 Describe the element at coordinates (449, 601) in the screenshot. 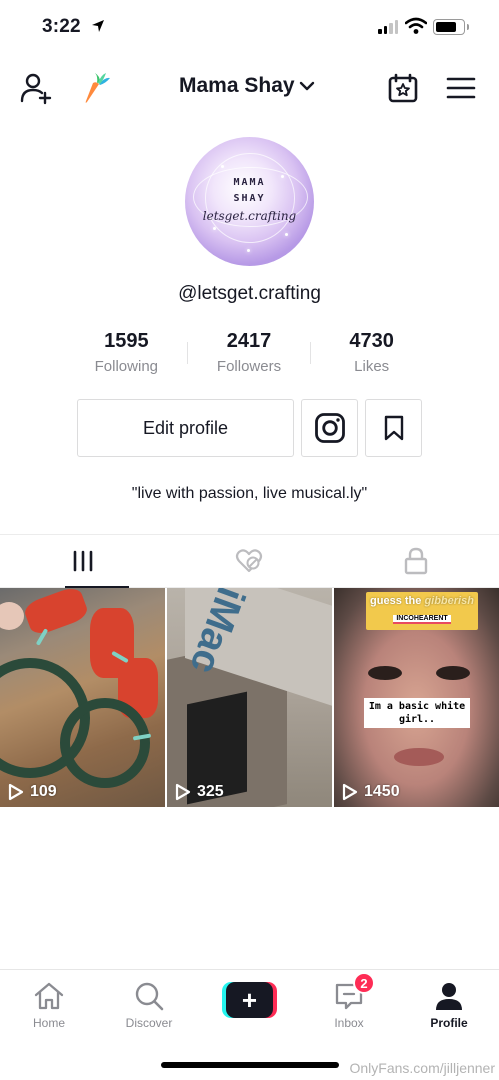

I see `video-title-emphasis: gibberish` at that location.